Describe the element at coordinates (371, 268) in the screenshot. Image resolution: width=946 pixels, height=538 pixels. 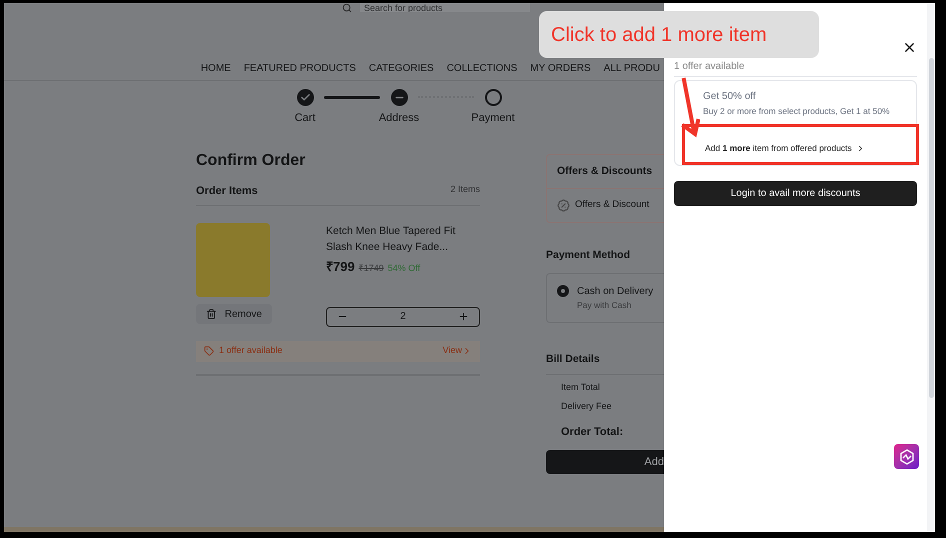
I see `original-price: ₹1749` at that location.